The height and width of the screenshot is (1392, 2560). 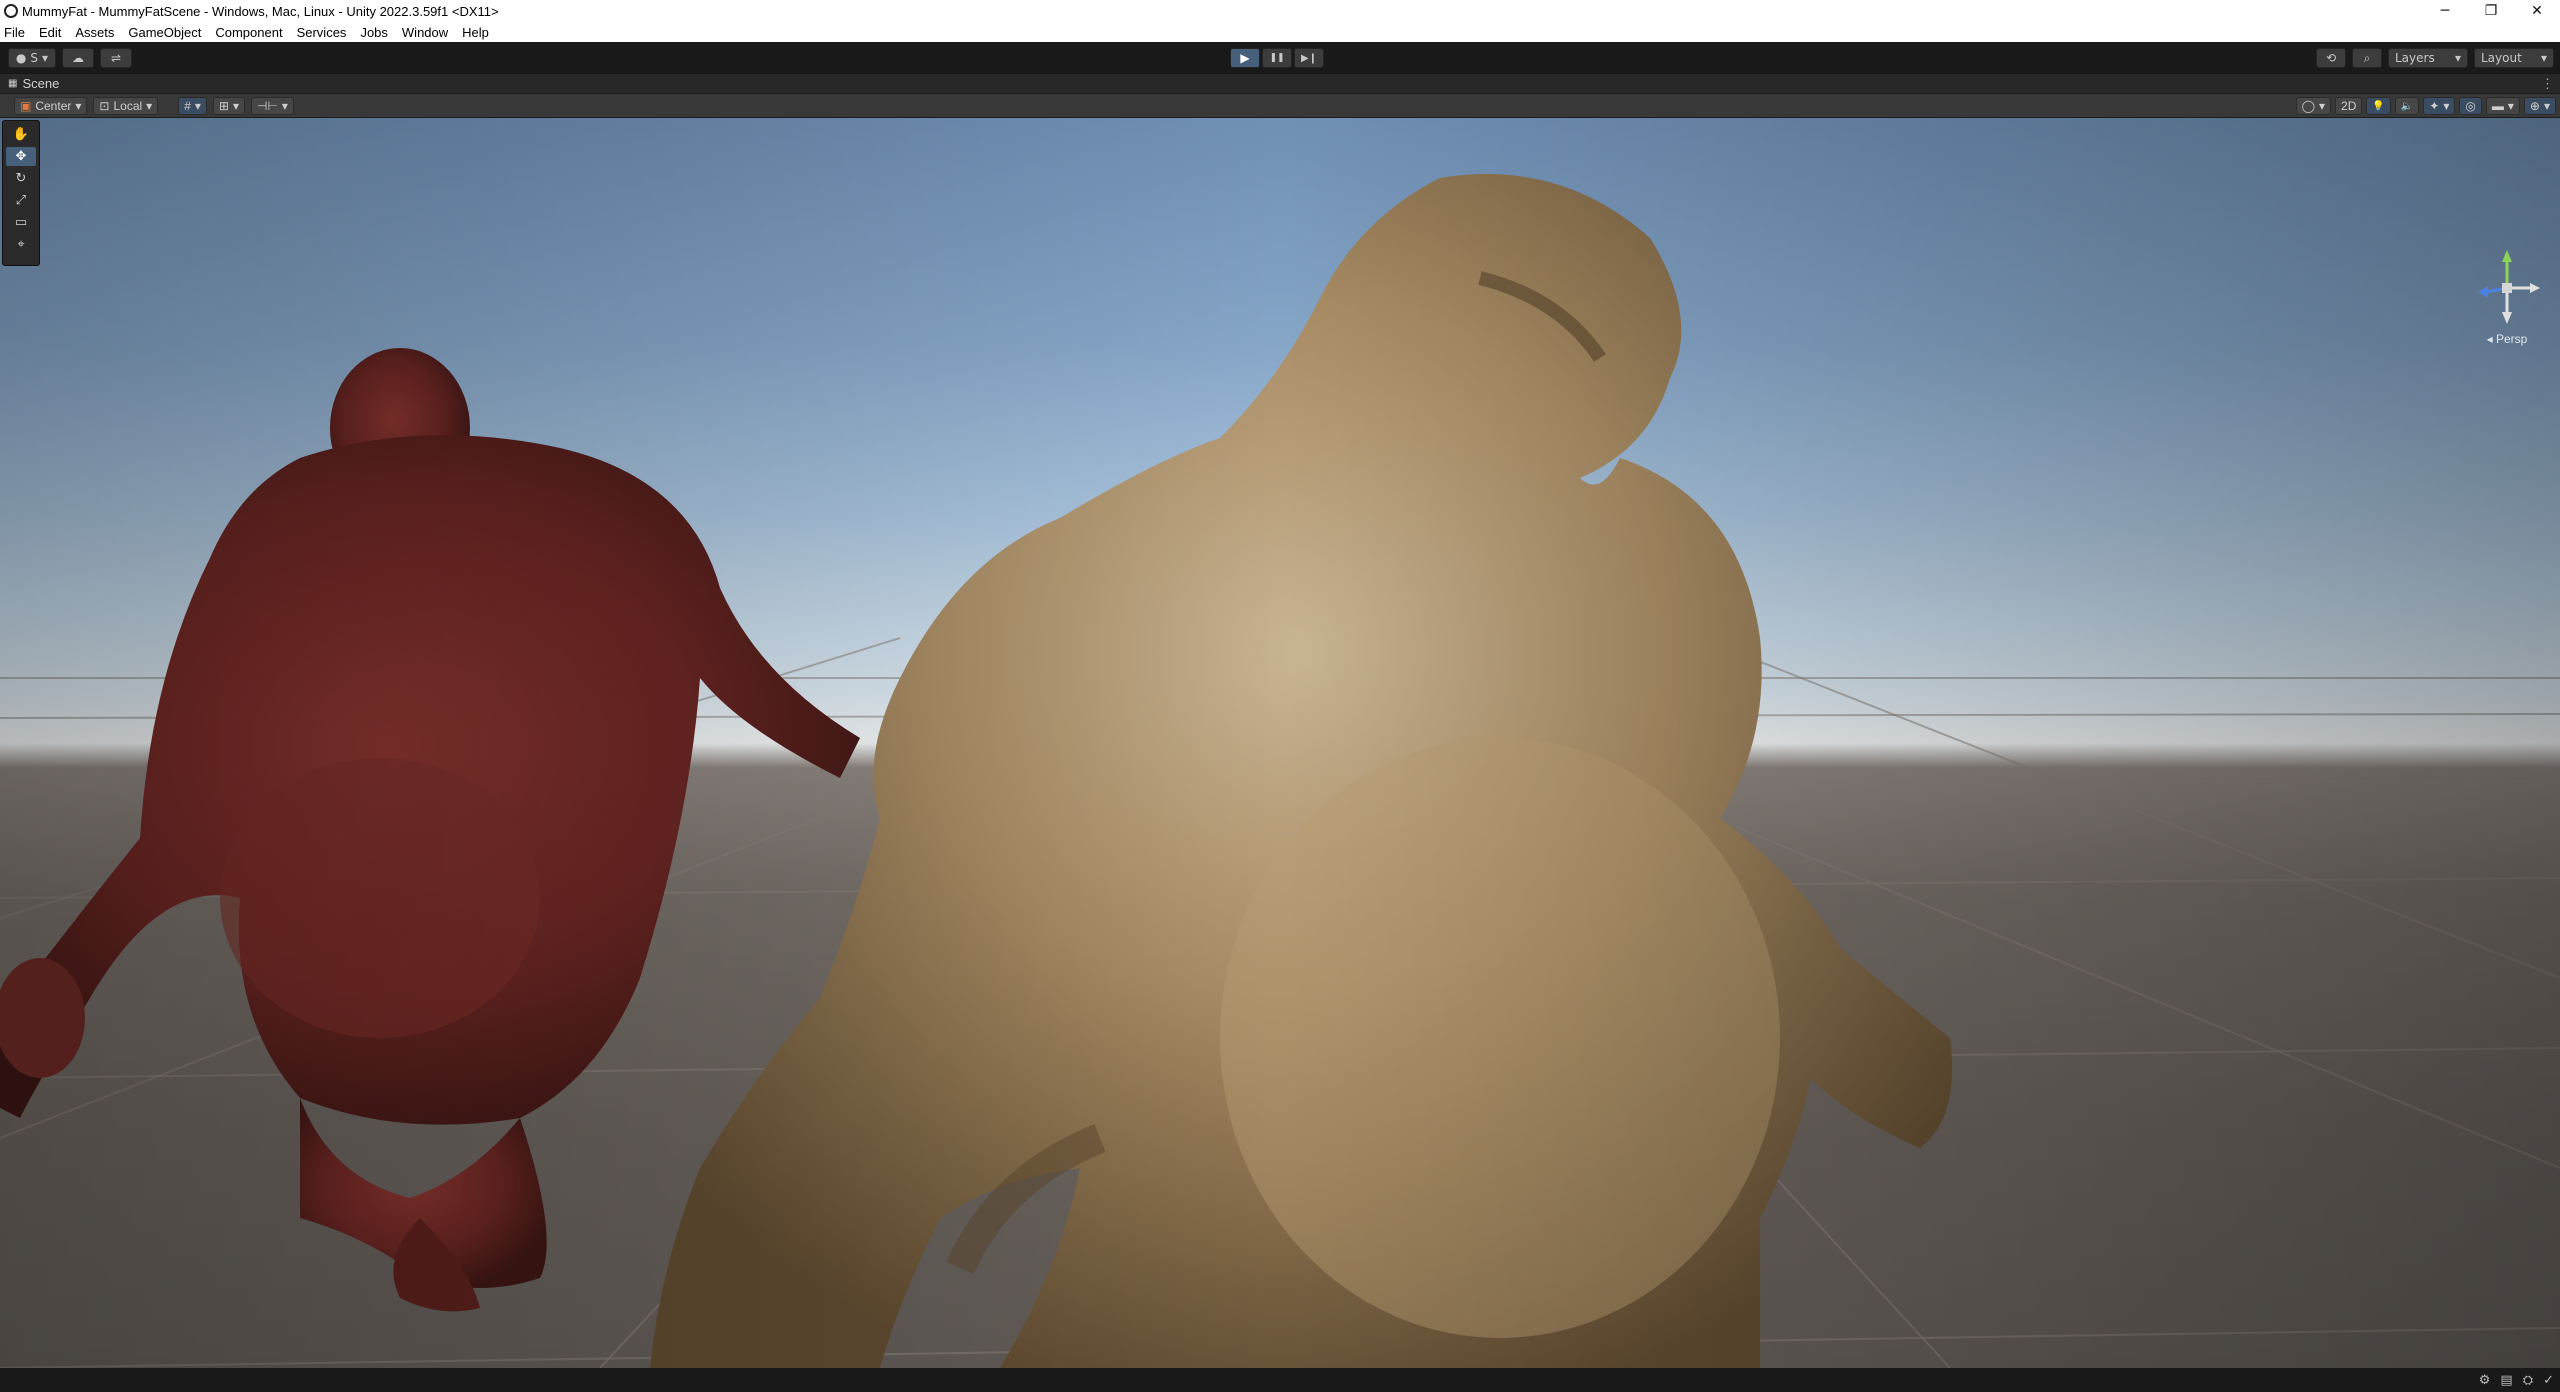 I want to click on pivot-rotation-label: Local, so click(x=128, y=105).